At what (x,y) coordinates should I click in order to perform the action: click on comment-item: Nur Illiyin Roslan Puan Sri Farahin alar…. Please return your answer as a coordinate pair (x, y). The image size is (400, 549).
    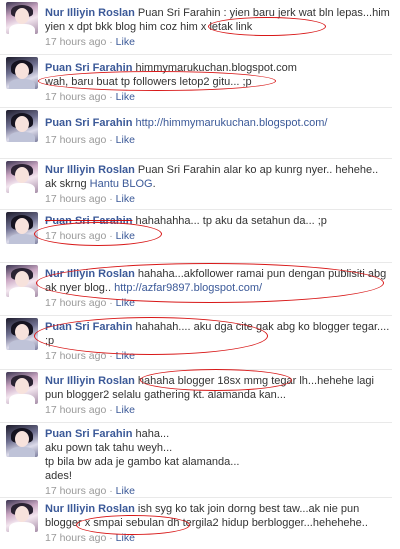
    Looking at the image, I should click on (196, 184).